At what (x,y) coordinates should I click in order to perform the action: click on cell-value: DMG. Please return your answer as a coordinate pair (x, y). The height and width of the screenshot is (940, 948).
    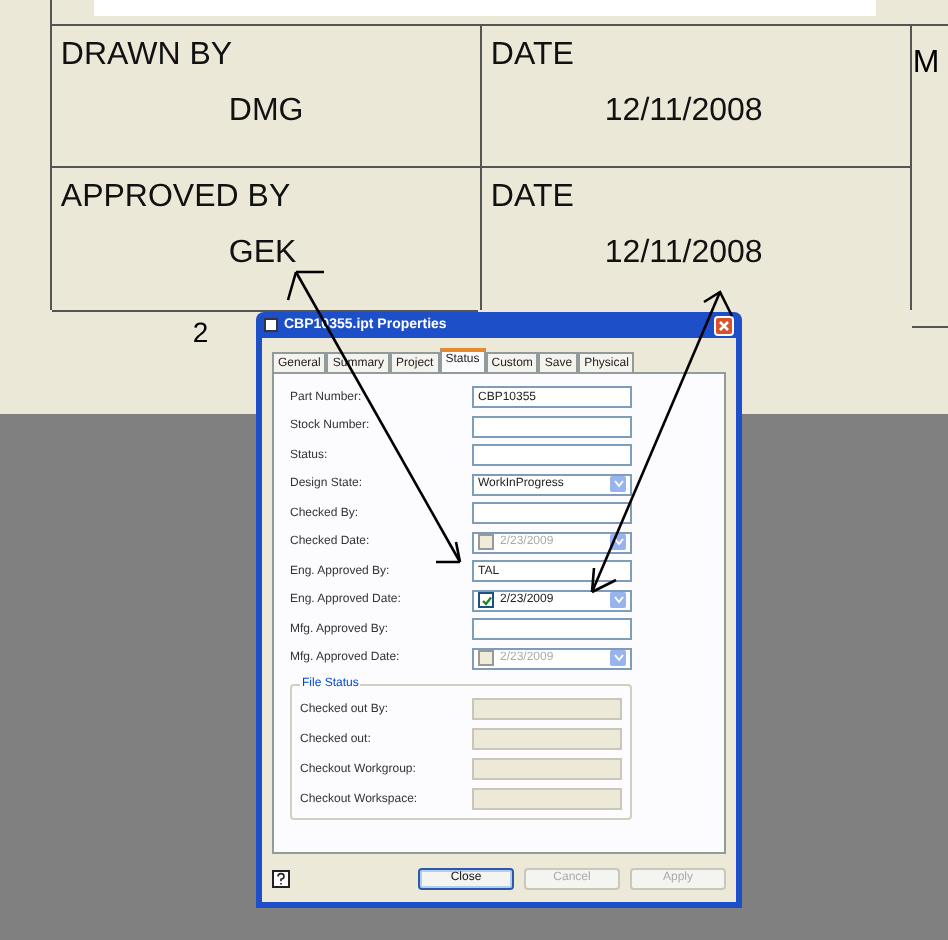
    Looking at the image, I should click on (267, 112).